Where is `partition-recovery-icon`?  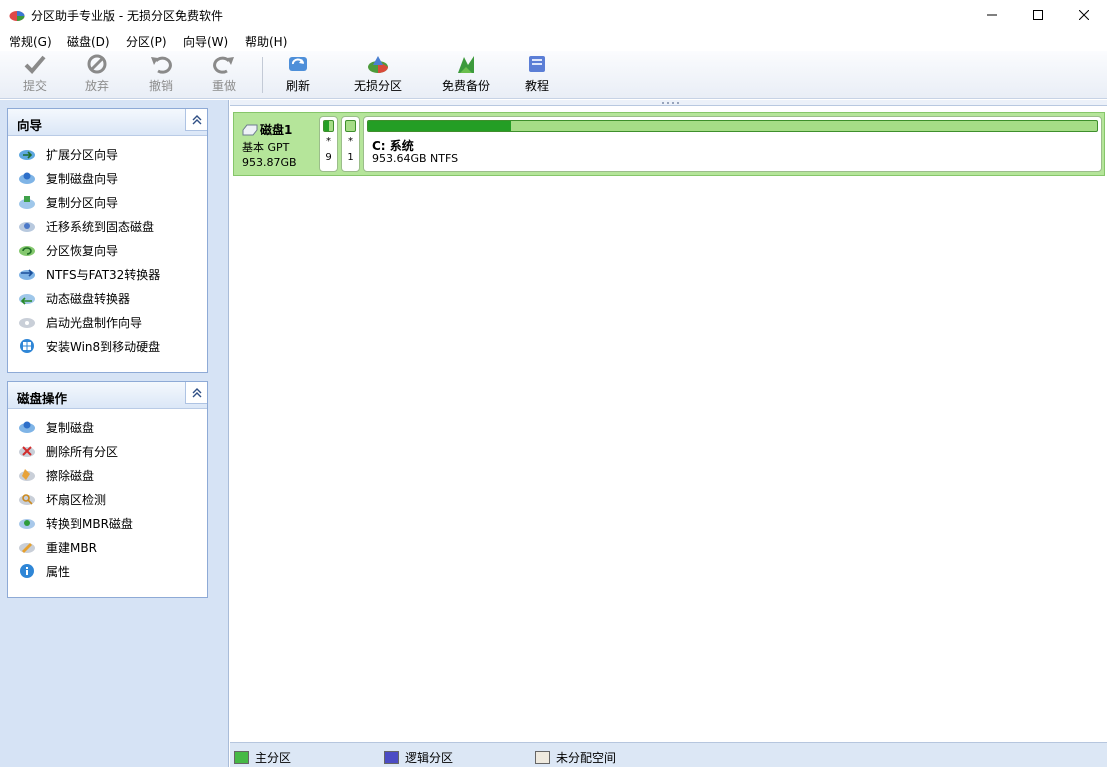 partition-recovery-icon is located at coordinates (27, 251).